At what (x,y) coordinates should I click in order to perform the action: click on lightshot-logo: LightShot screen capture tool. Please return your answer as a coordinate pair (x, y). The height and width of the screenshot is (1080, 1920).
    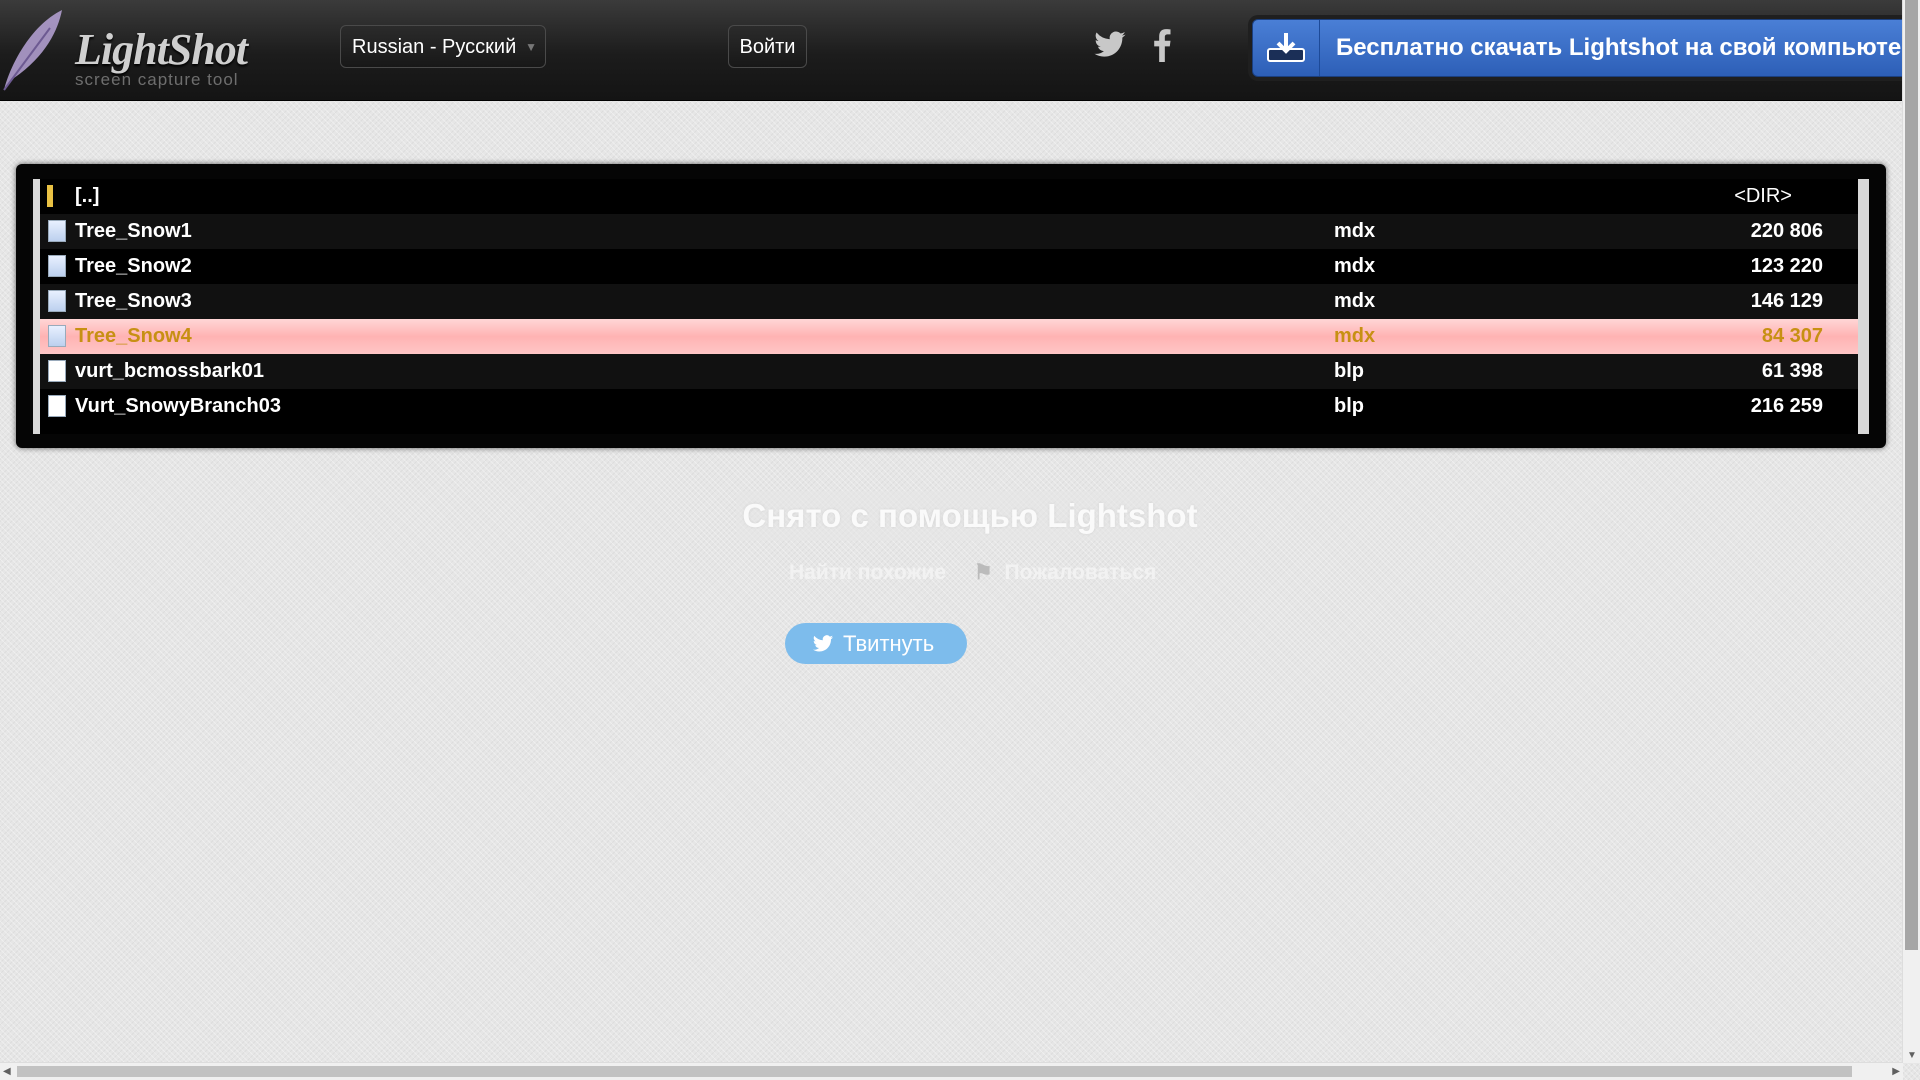
    Looking at the image, I should click on (130, 51).